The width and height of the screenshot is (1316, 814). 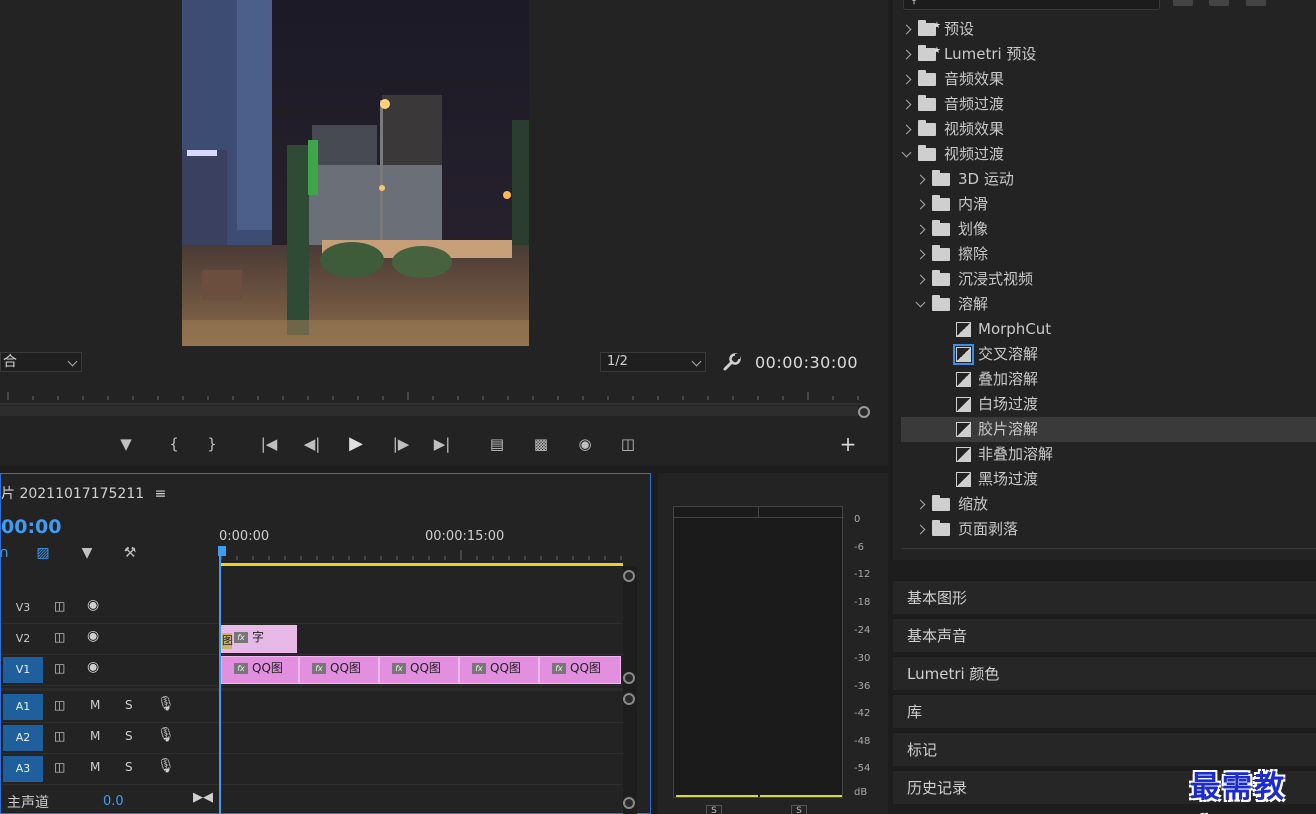 What do you see at coordinates (541, 444) in the screenshot?
I see `extract-icon: ▩` at bounding box center [541, 444].